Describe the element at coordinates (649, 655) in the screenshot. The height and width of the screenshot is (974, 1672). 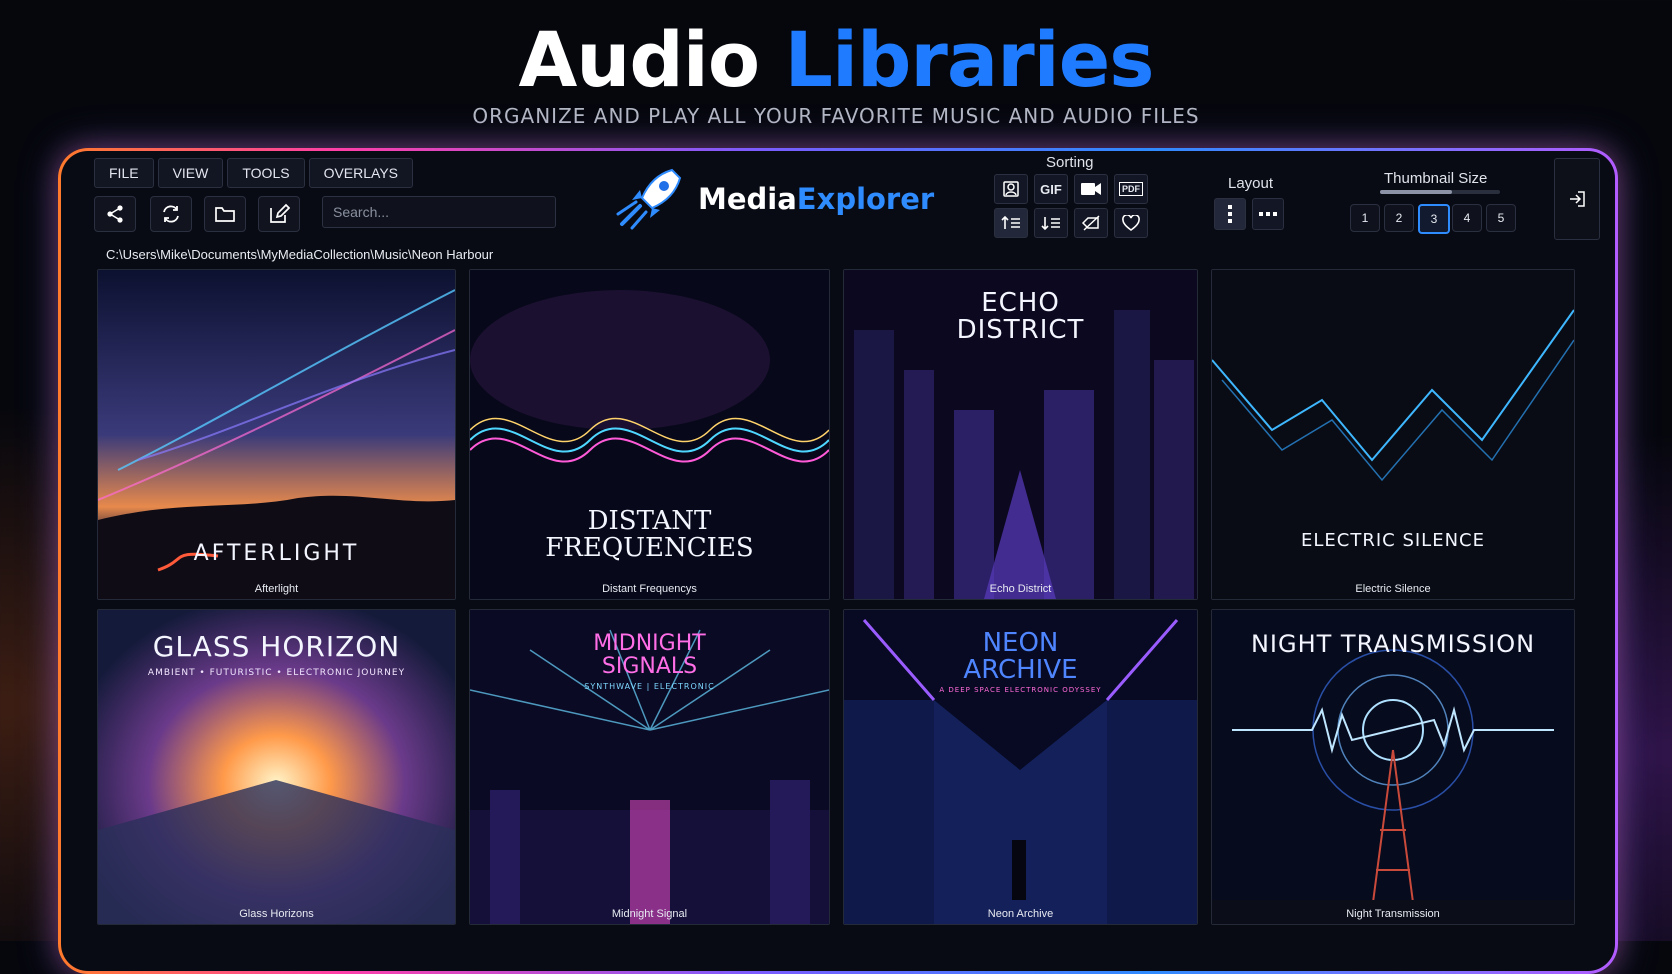
I see `album-art-title-midnight-signal: MIDNIGHT SIGNALS` at that location.